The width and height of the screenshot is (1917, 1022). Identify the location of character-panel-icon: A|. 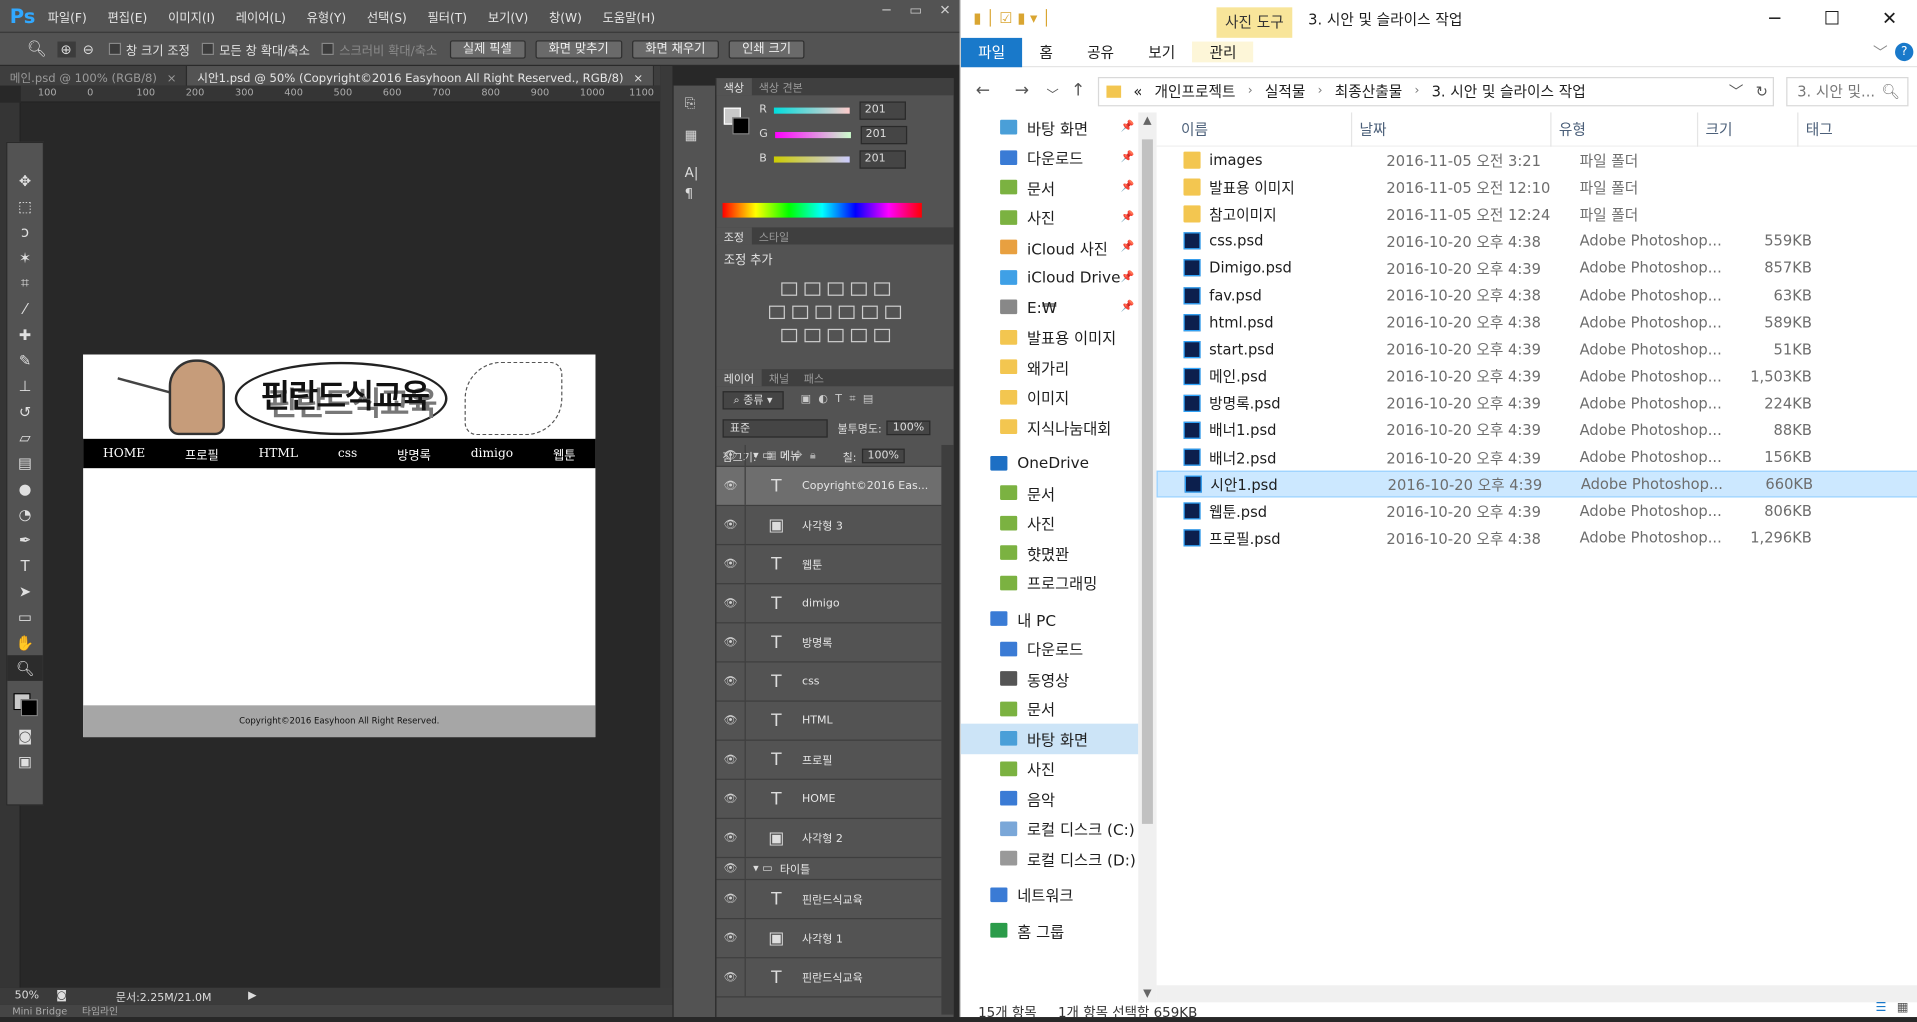
(695, 173).